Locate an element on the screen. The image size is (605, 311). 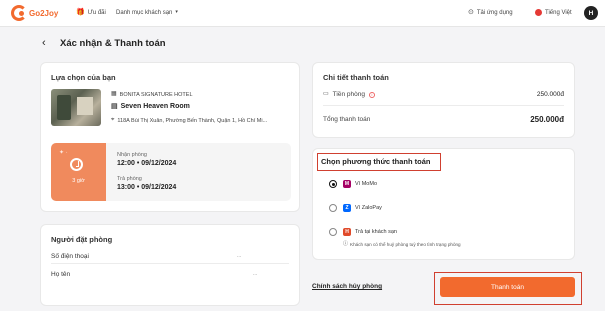
back-arrow-icon: ‹ is located at coordinates (44, 43).